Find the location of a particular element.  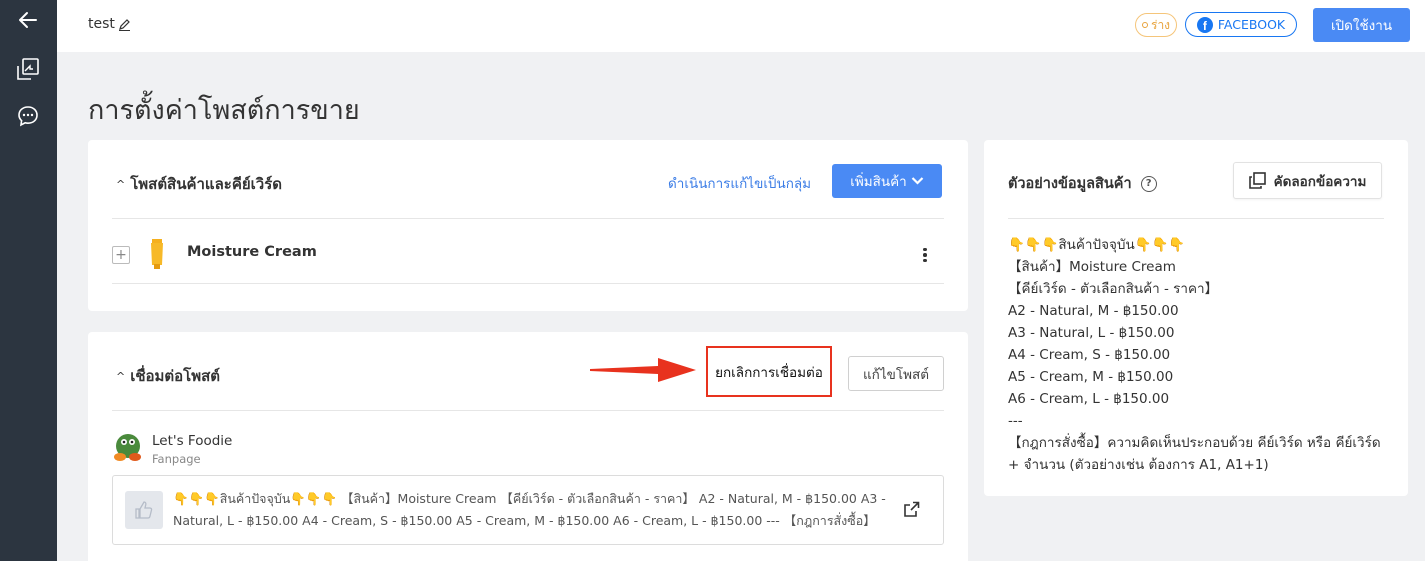

page-name: Let's Foodie is located at coordinates (192, 441).